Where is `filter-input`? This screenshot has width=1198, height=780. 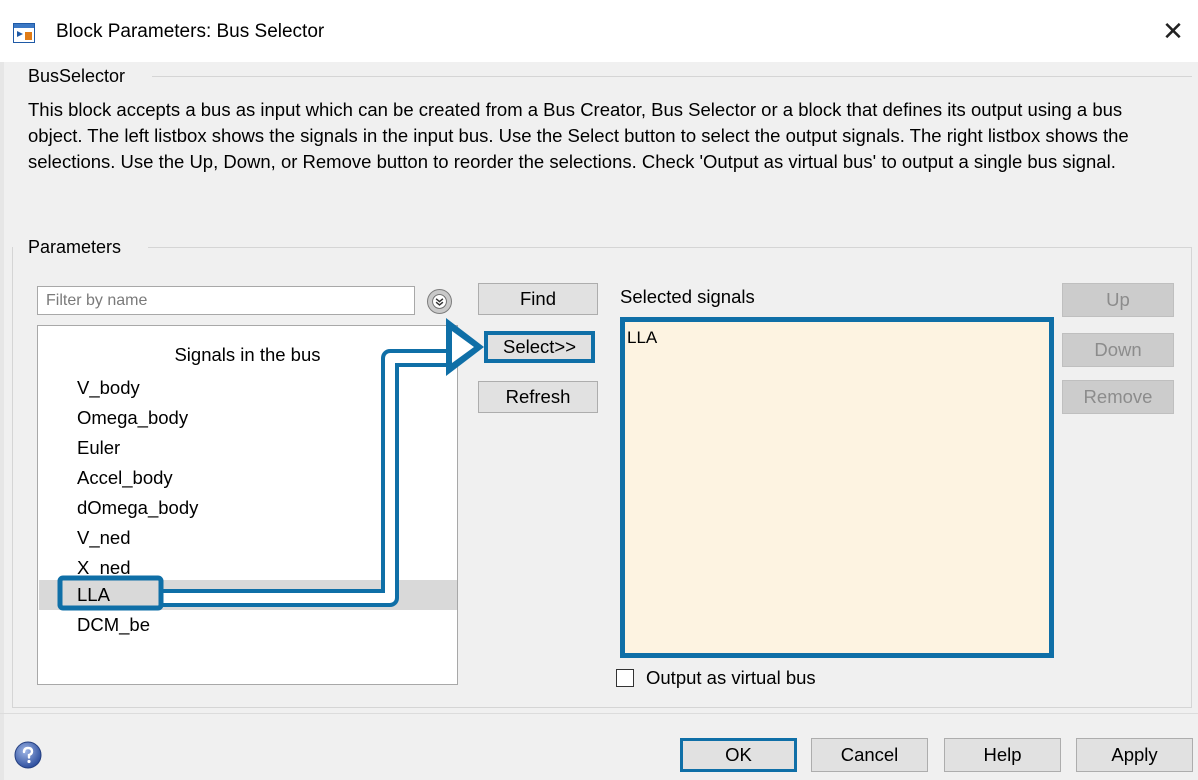
filter-input is located at coordinates (226, 300).